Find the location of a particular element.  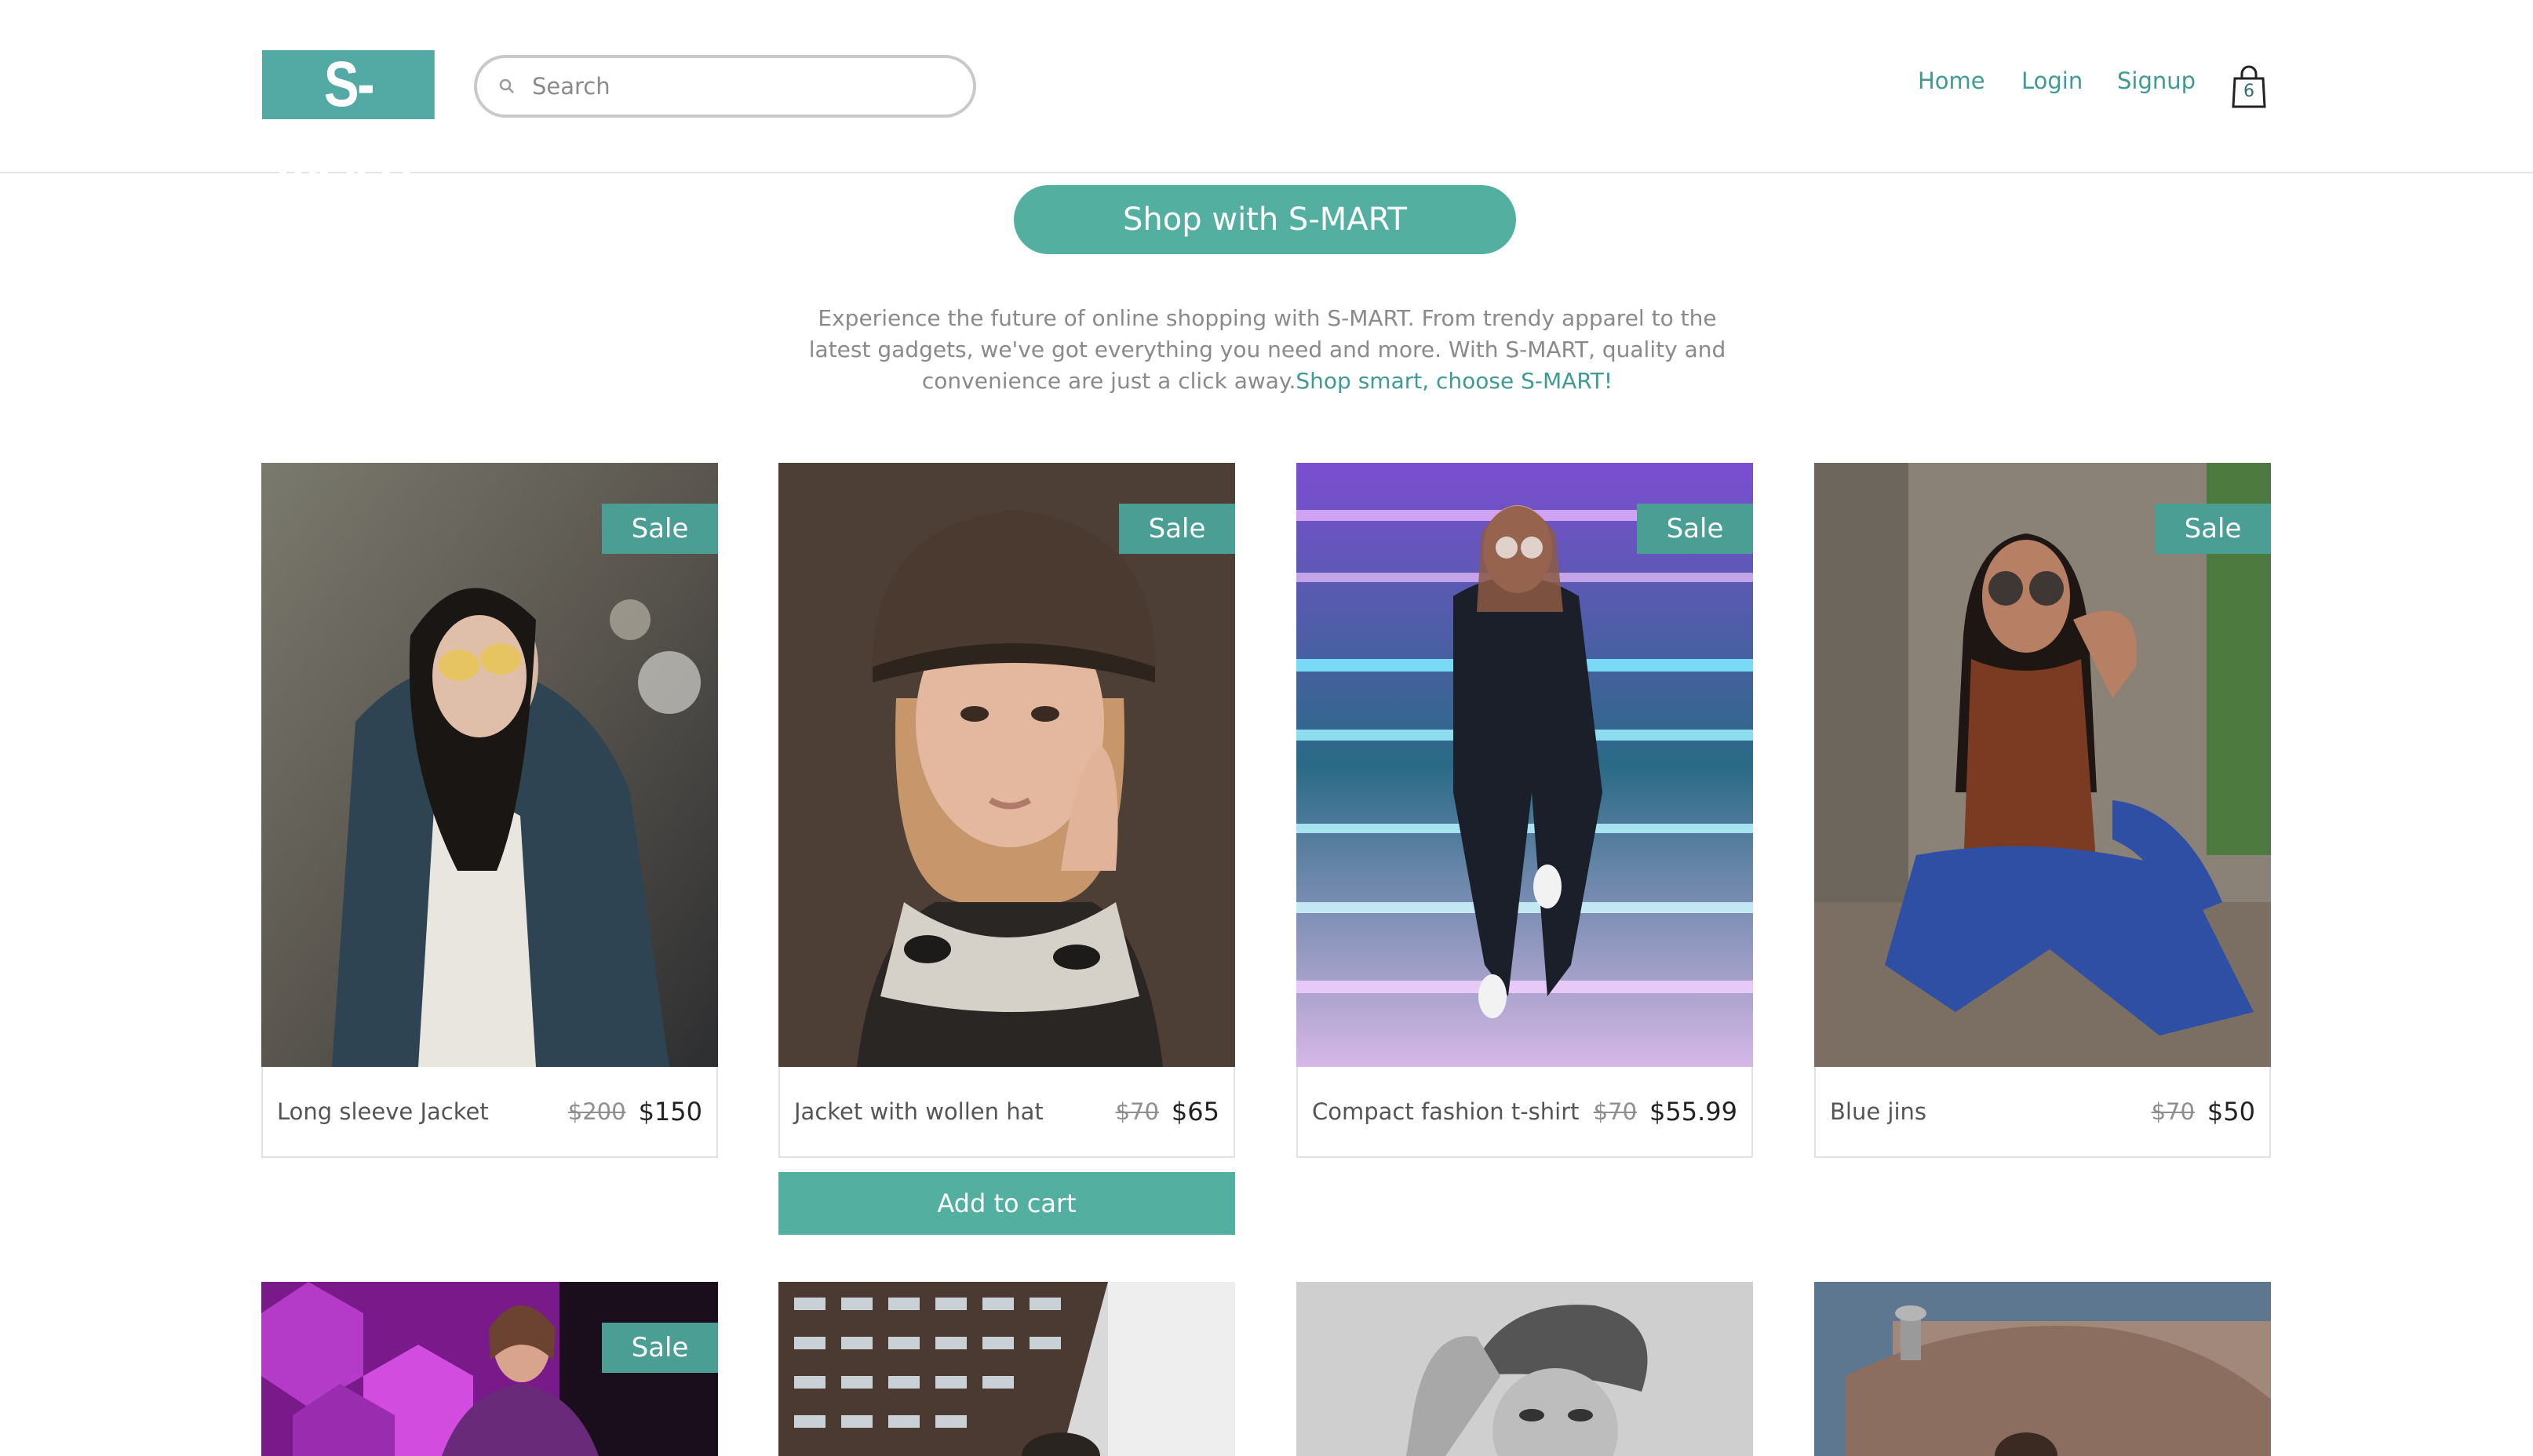

nav-login: Login is located at coordinates (2052, 80).